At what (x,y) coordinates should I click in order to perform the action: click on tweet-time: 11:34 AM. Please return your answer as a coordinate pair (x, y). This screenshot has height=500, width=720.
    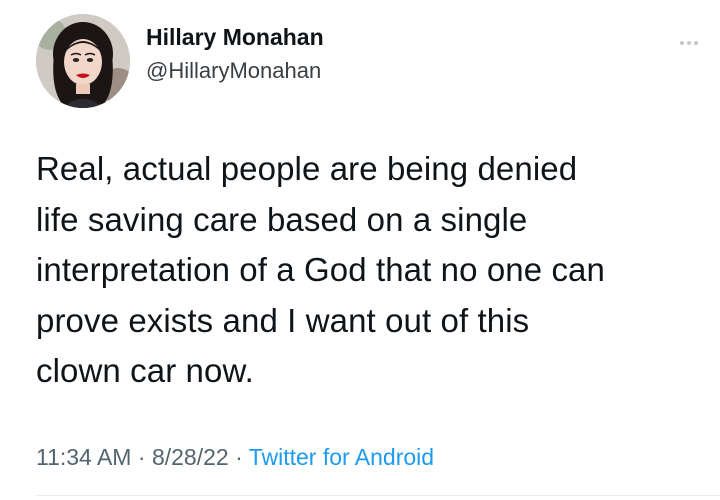
    Looking at the image, I should click on (83, 457).